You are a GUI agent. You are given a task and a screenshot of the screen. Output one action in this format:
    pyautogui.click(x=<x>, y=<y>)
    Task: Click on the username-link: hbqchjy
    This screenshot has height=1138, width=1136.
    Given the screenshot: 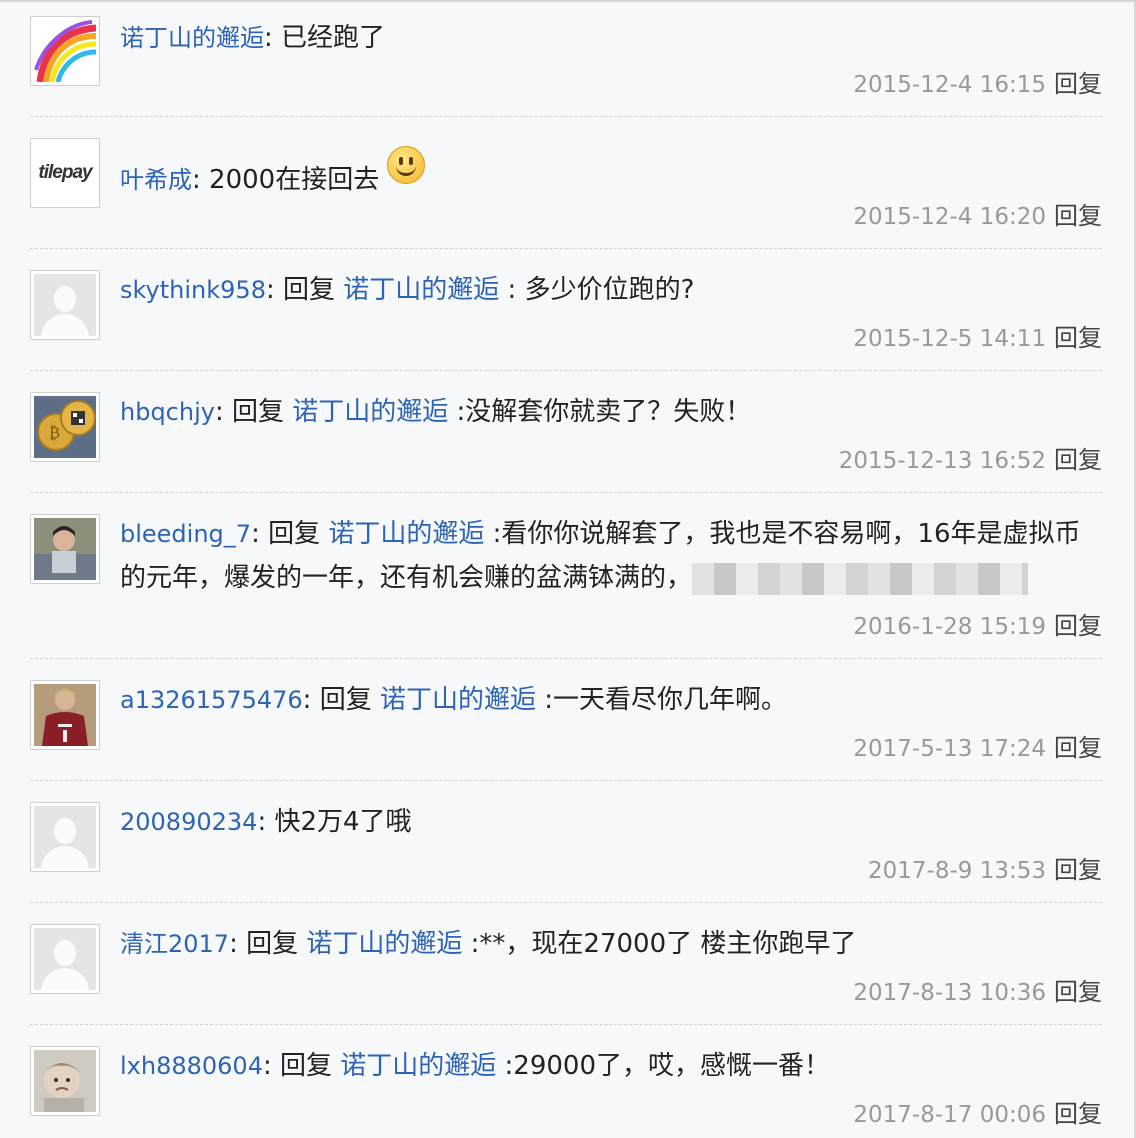 What is the action you would take?
    pyautogui.click(x=167, y=412)
    